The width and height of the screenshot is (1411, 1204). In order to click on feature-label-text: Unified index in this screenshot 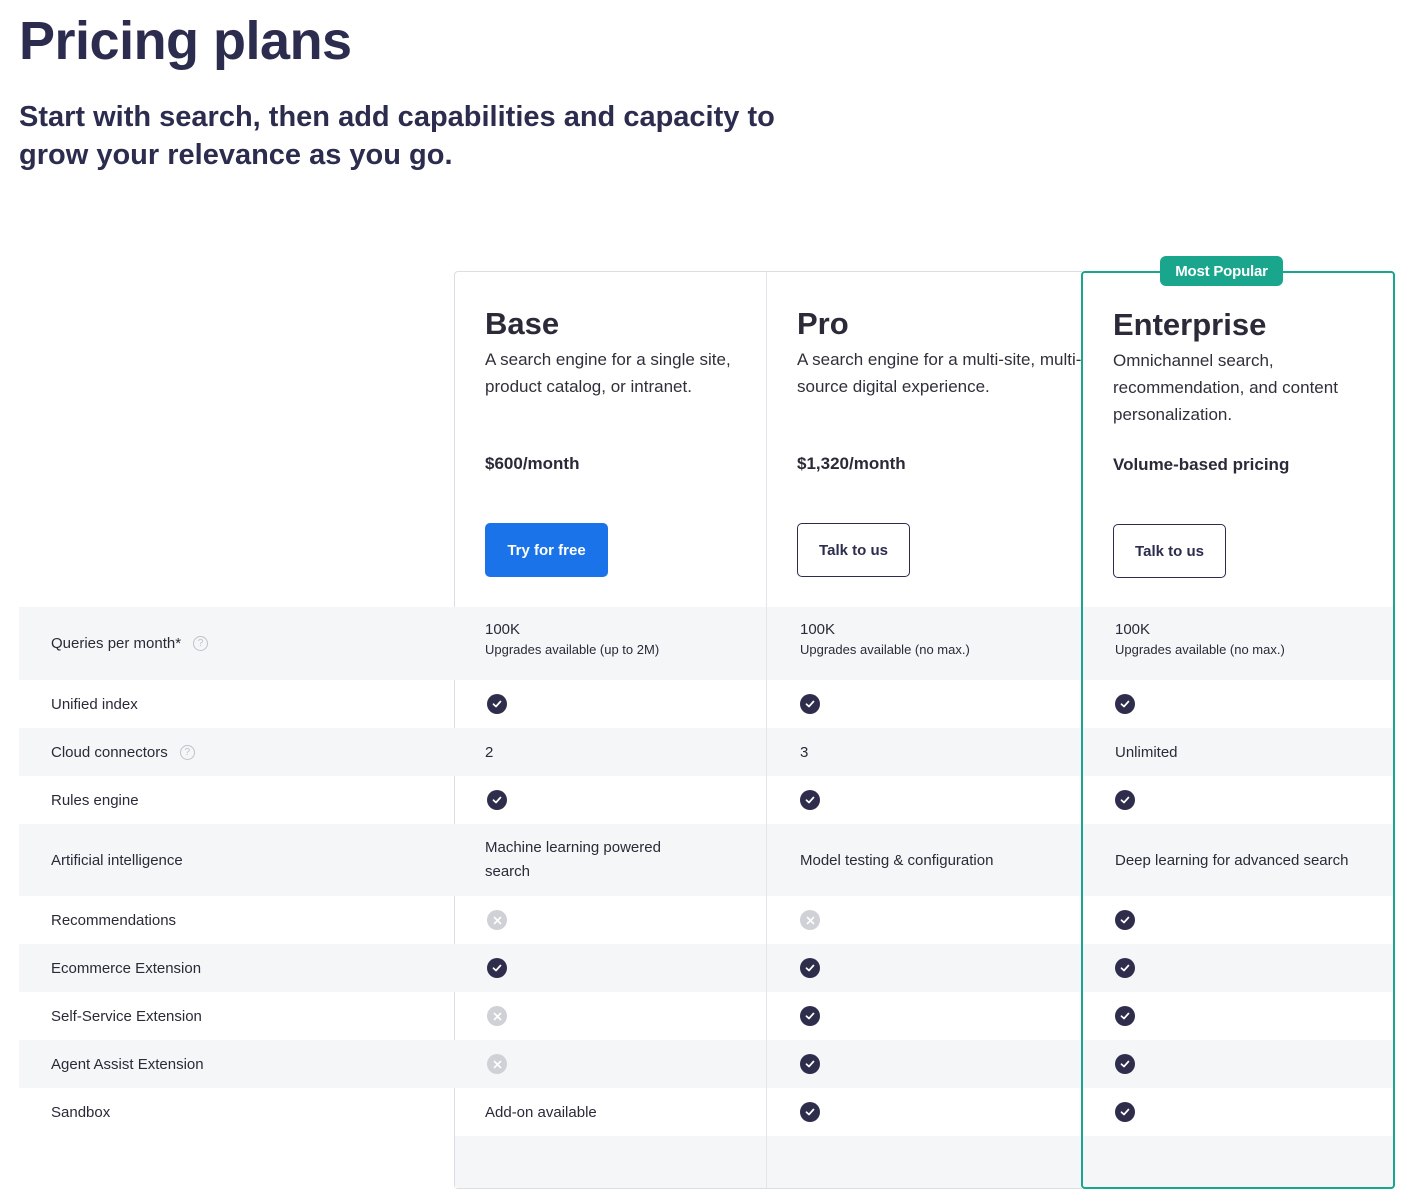, I will do `click(94, 704)`.